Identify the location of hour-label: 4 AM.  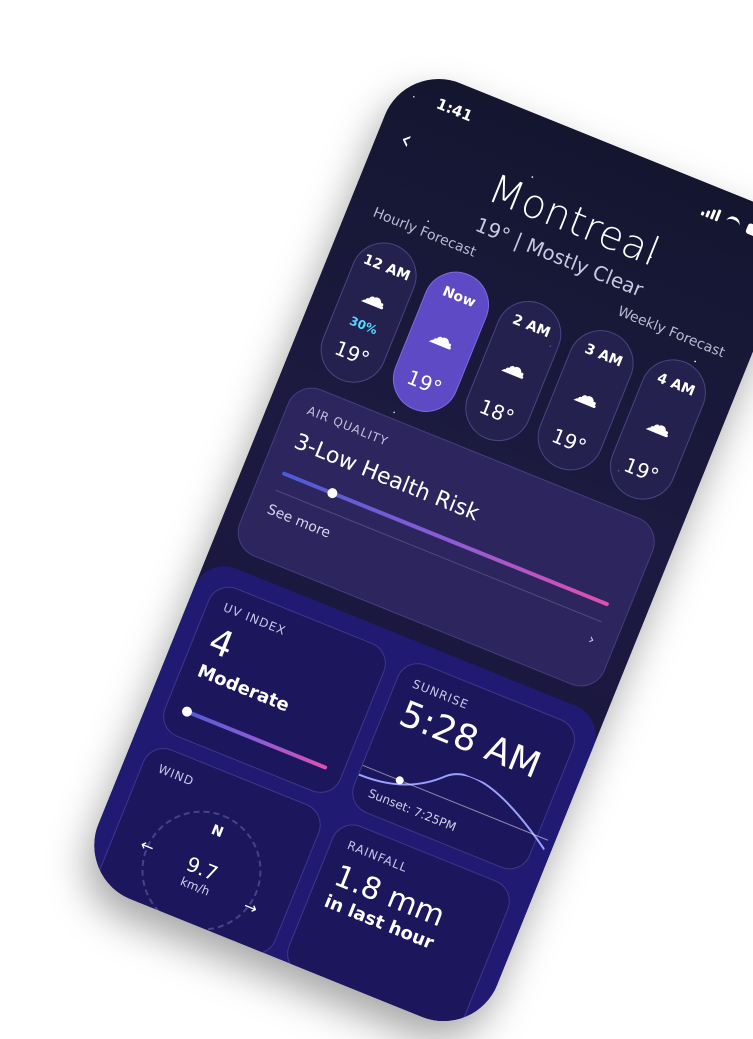
(676, 385).